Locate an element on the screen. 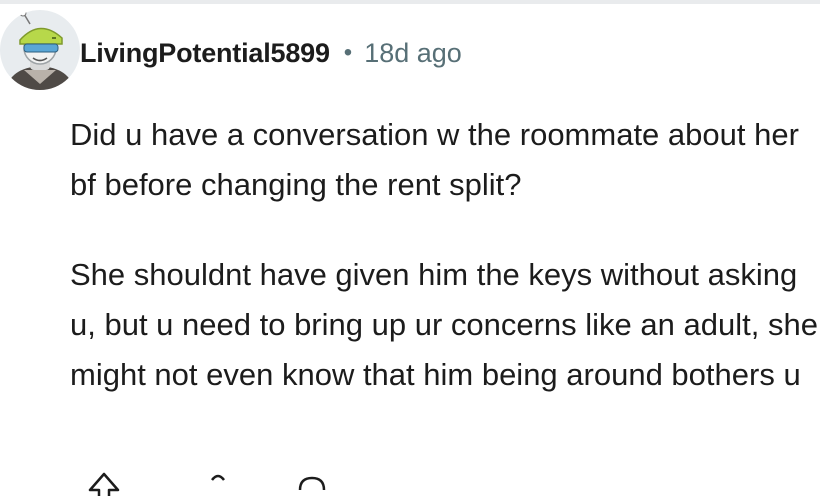  upvote-button is located at coordinates (104, 483).